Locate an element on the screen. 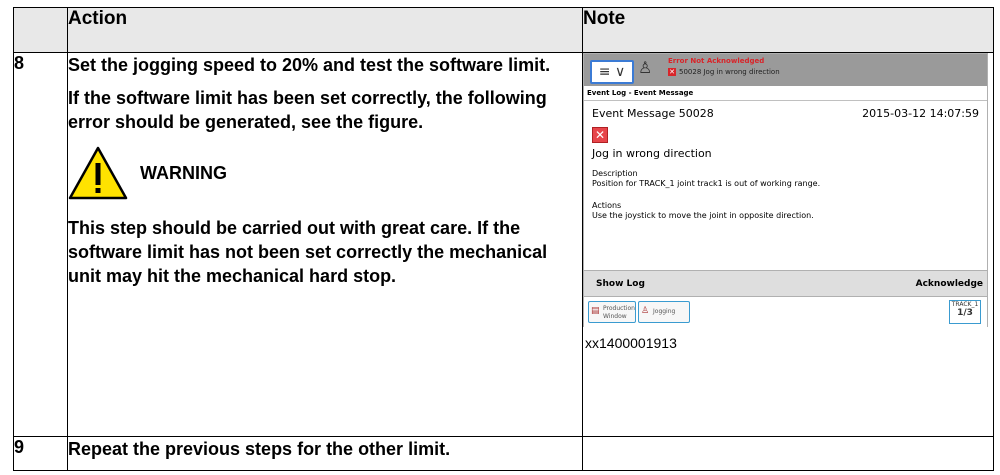 This screenshot has height=475, width=1000. error-icon: ✕ is located at coordinates (600, 135).